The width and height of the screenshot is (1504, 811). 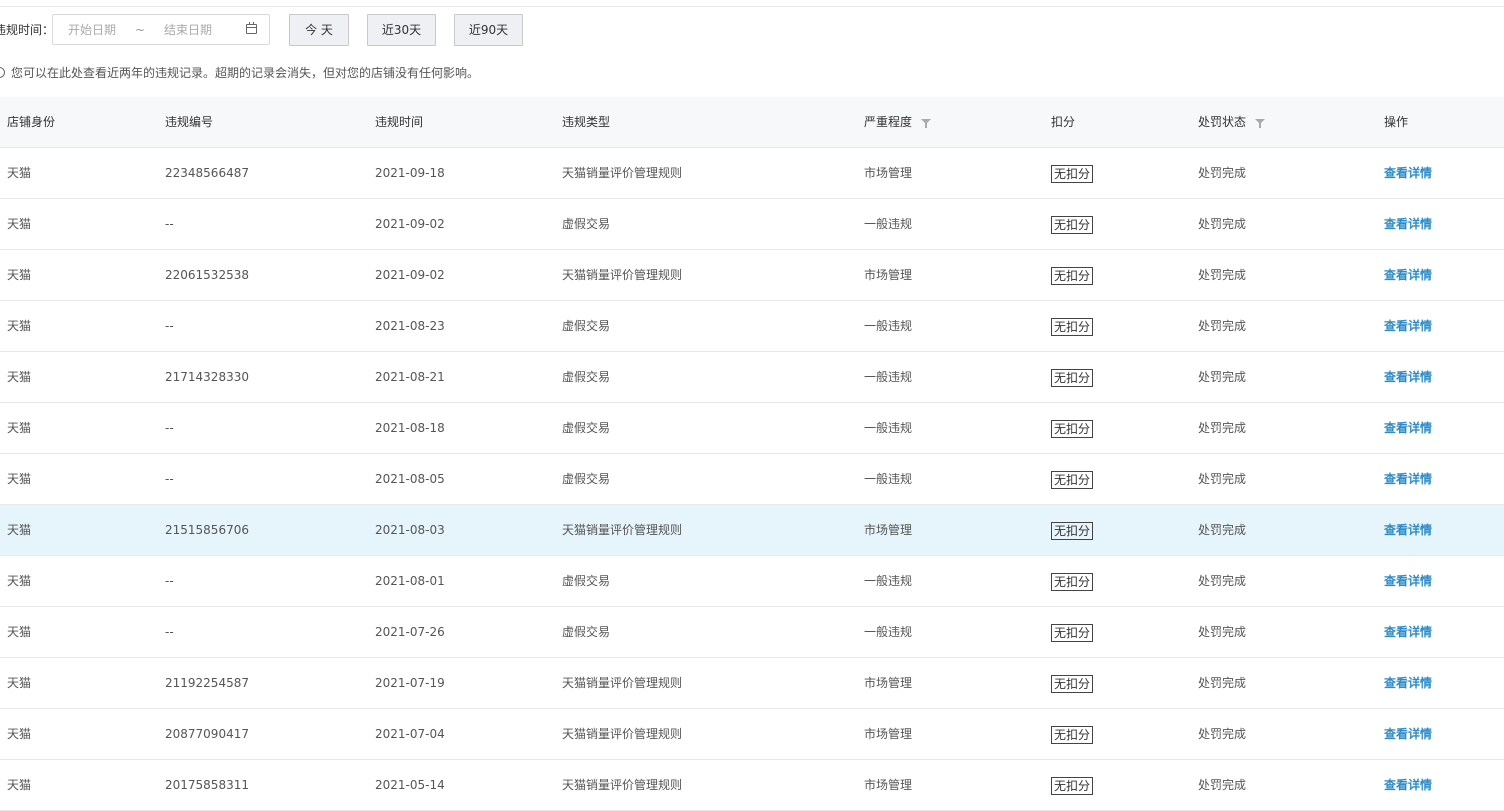 I want to click on today-button: 今 天, so click(x=319, y=29).